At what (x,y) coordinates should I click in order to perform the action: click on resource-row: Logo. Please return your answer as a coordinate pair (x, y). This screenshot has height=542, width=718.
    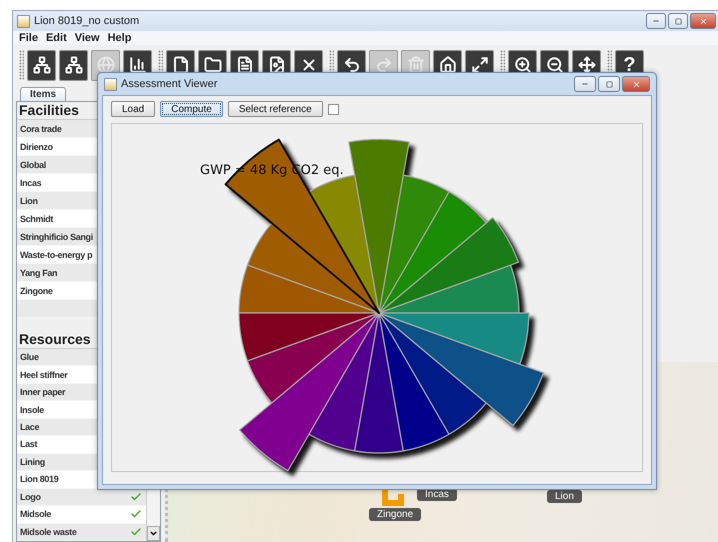
    Looking at the image, I should click on (81, 497).